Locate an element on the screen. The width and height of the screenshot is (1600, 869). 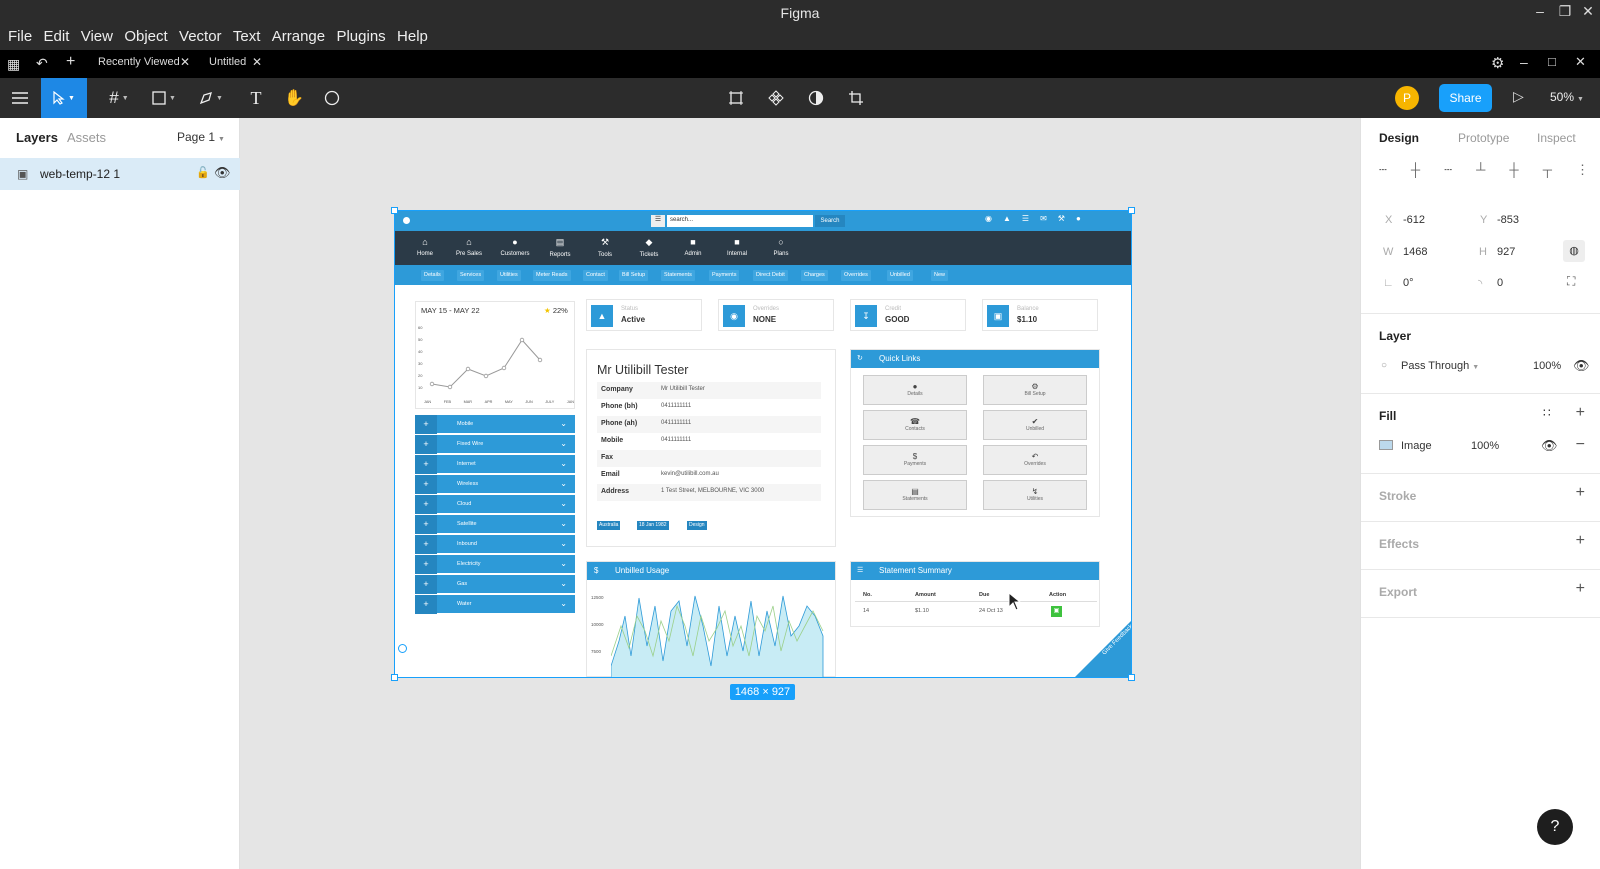
blend-icon: ○ is located at coordinates (1384, 365).